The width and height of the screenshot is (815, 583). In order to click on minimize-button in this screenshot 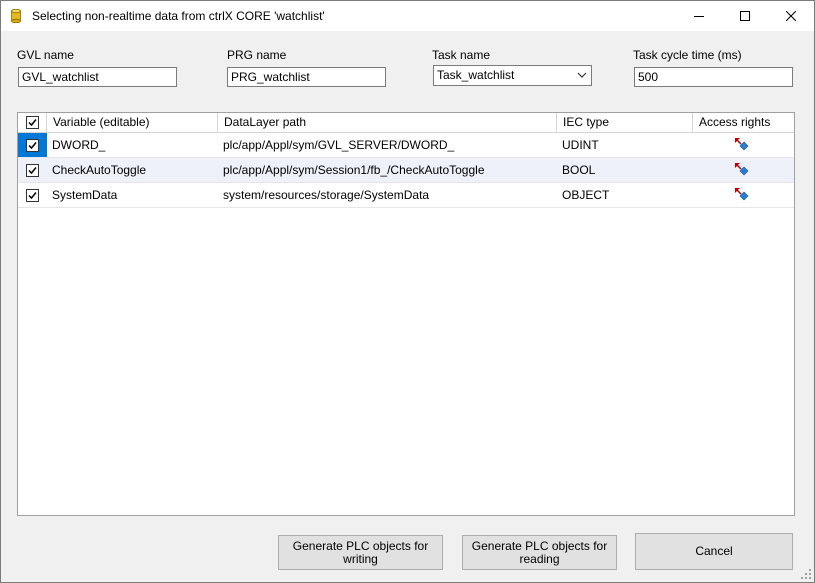, I will do `click(699, 16)`.